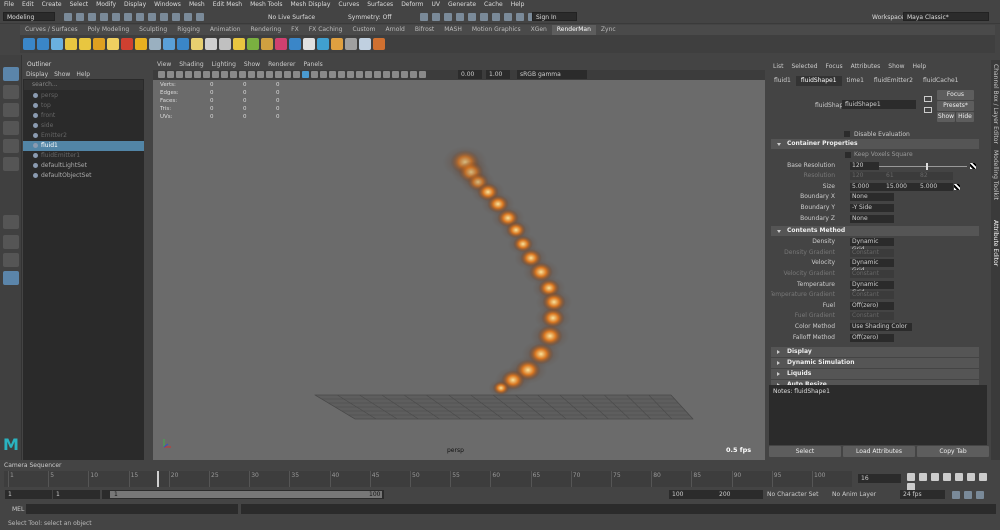 The image size is (1000, 530). What do you see at coordinates (923, 477) in the screenshot?
I see `step-back-key-icon` at bounding box center [923, 477].